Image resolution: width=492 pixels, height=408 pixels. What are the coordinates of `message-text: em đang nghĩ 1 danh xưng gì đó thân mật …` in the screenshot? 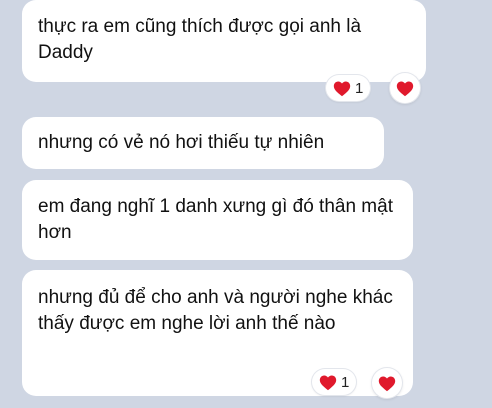 It's located at (215, 219).